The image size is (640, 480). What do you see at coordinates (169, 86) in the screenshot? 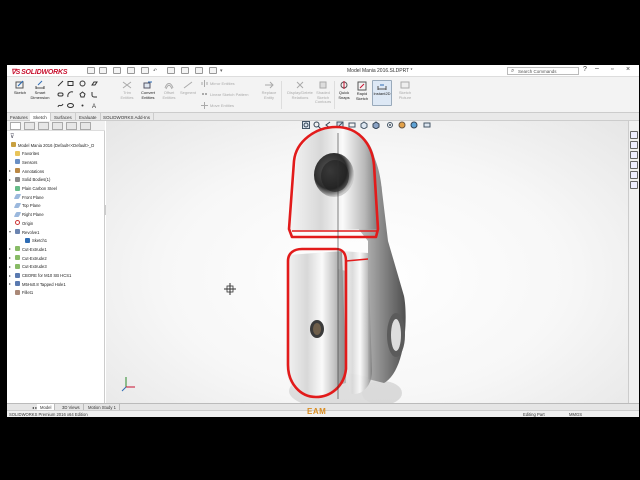
I see `offset-icon` at bounding box center [169, 86].